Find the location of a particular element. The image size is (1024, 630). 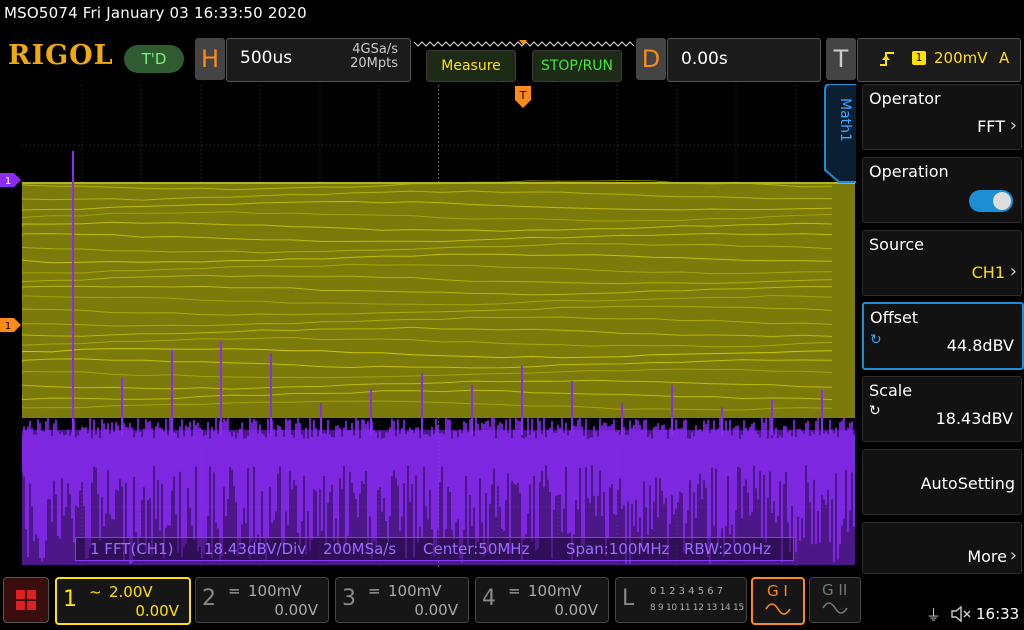

td-badge: T'D is located at coordinates (154, 59).